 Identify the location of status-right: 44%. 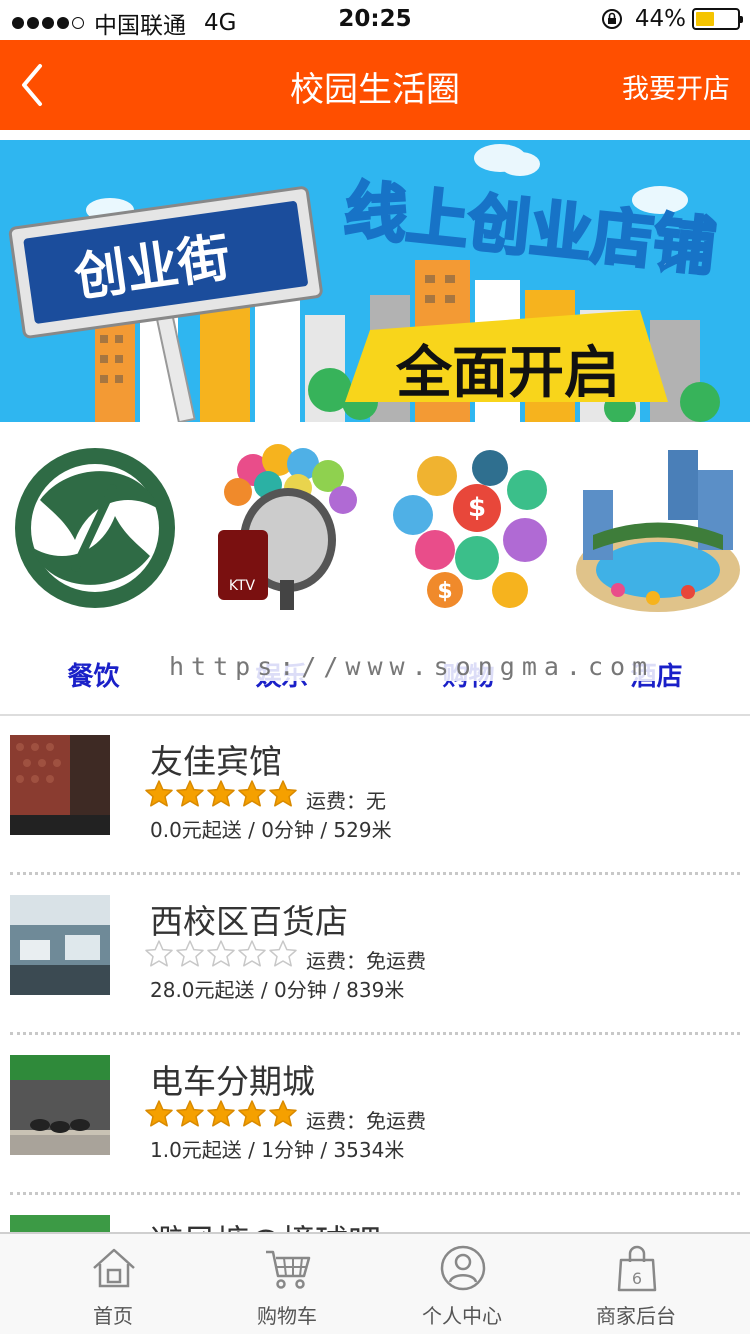
(672, 19).